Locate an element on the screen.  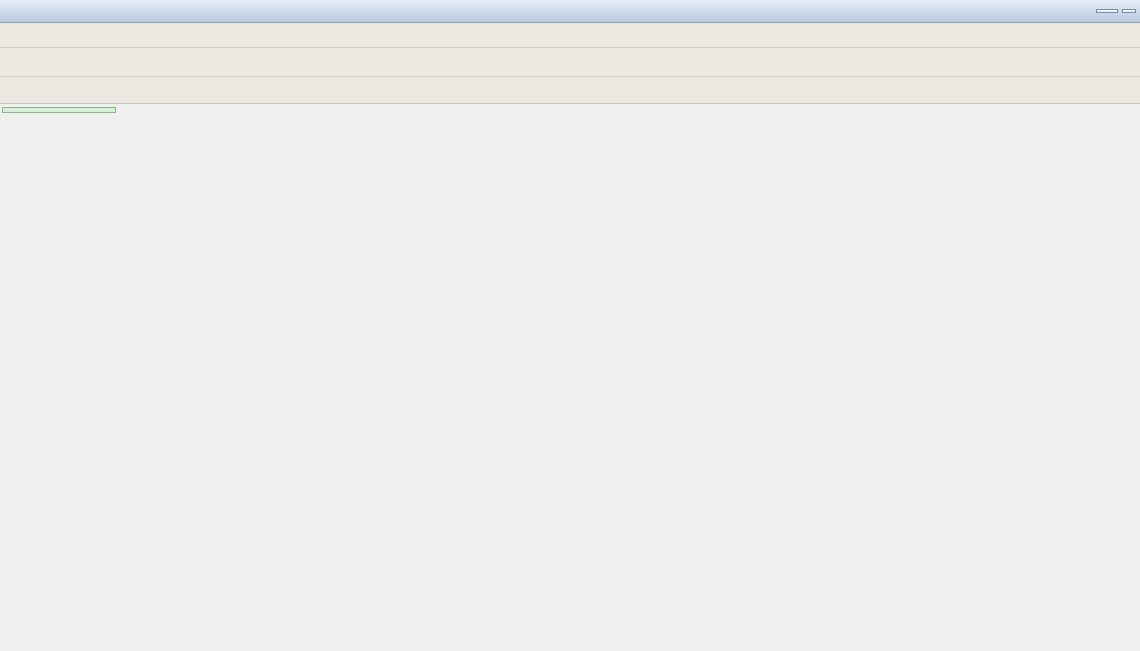
instrument-name is located at coordinates (59, 110).